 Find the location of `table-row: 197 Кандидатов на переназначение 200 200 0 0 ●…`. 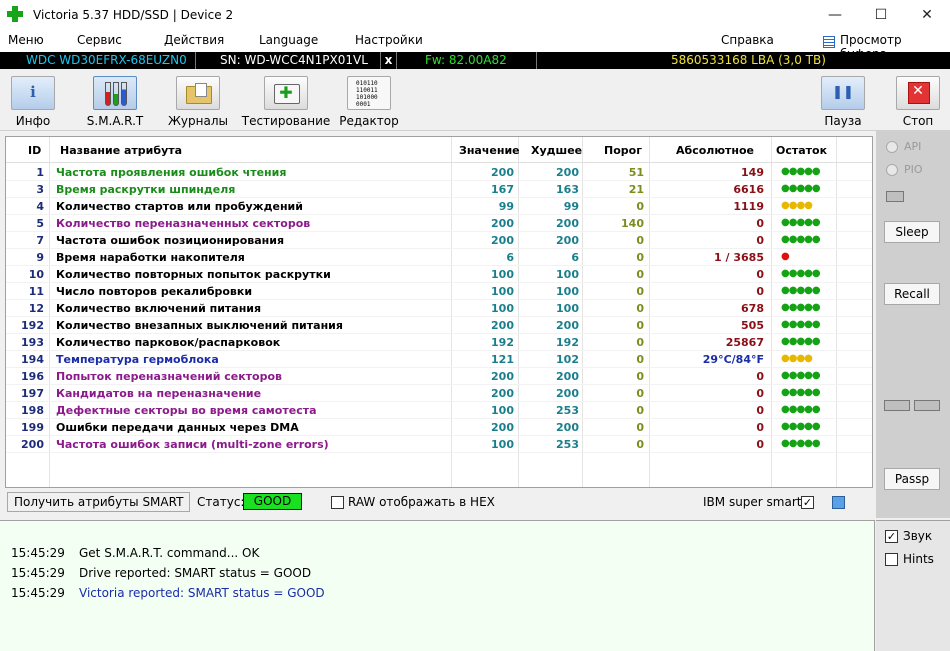

table-row: 197 Кандидатов на переназначение 200 200 0 0 ●… is located at coordinates (439, 393).